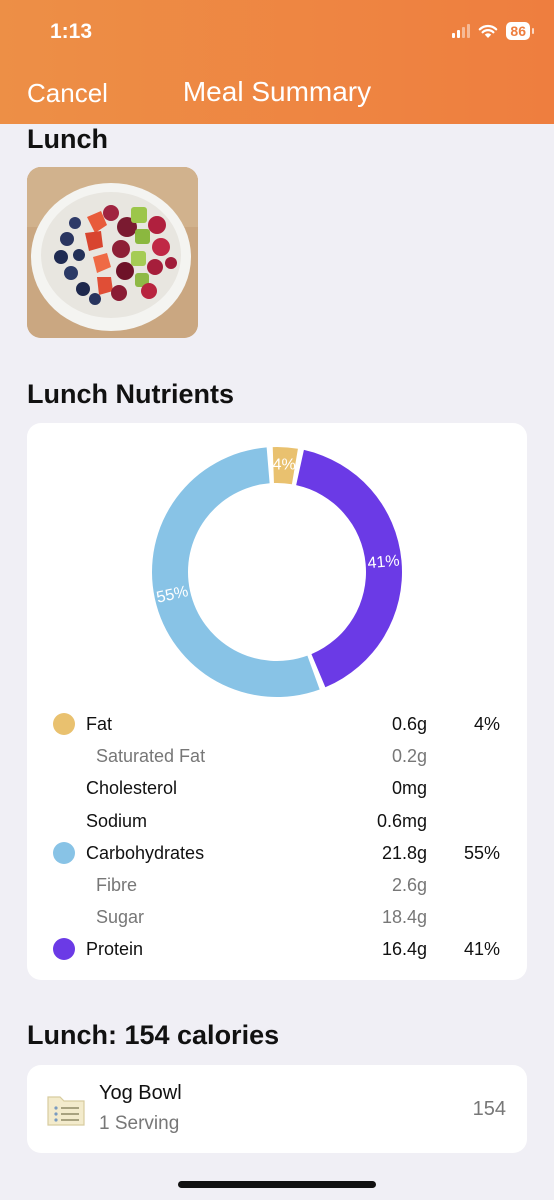 This screenshot has height=1200, width=554. I want to click on nutrient-row: Sugar 18.4g, so click(277, 917).